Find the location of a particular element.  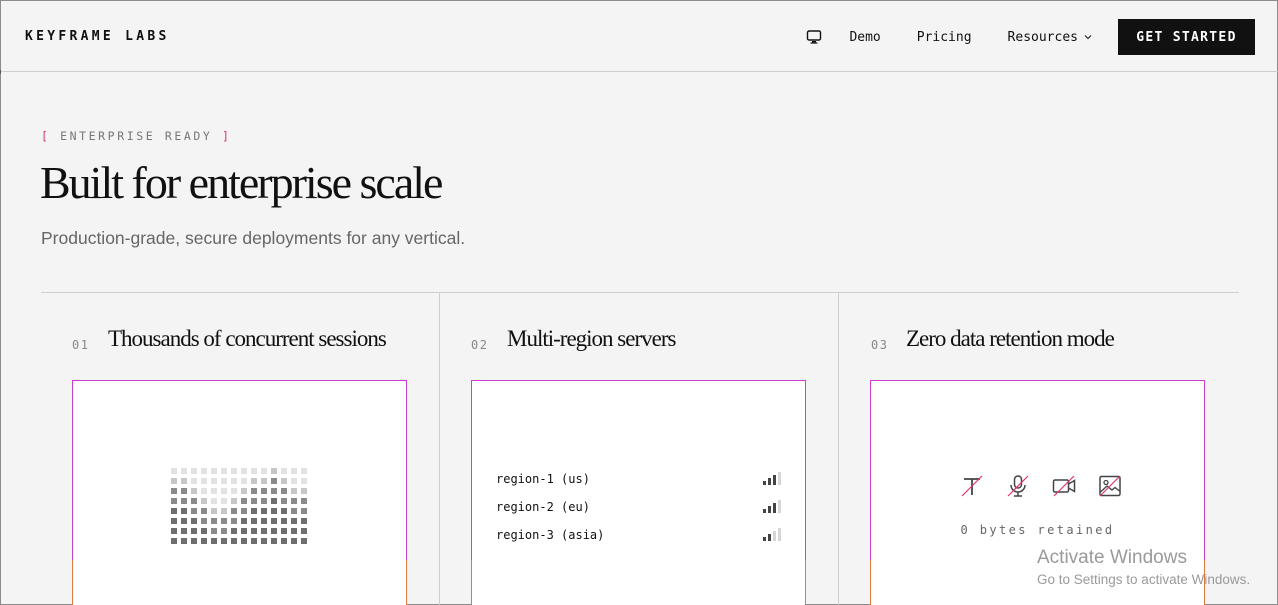

brand-logo: KEYFRAME LABS is located at coordinates (97, 36).